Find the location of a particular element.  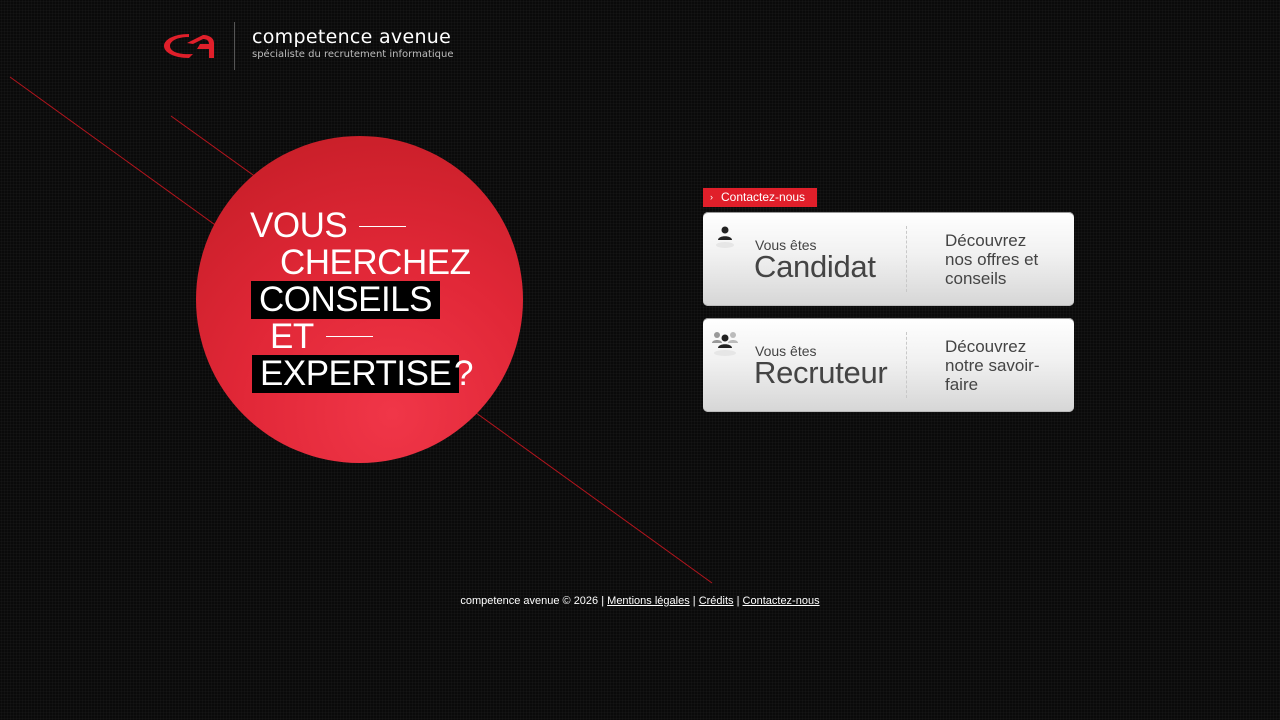

headline-line-cherchez: CHERCHEZ is located at coordinates (375, 262).